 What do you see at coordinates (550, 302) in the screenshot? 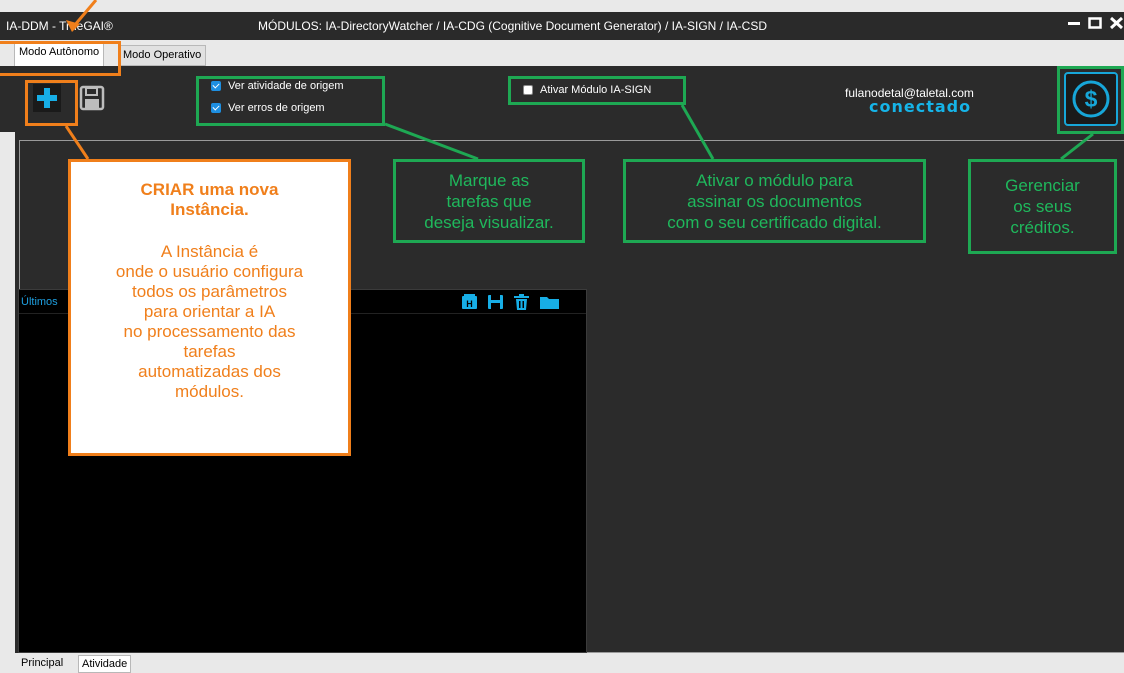
I see `folder-icon` at bounding box center [550, 302].